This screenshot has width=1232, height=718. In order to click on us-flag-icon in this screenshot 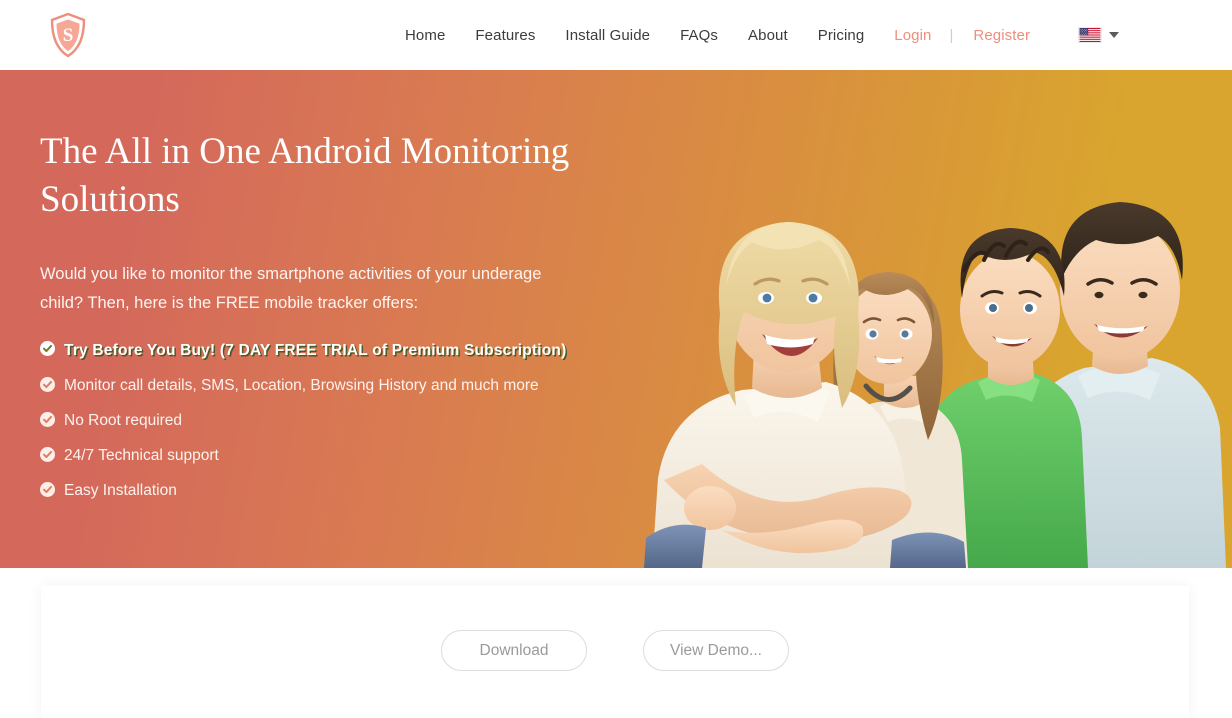, I will do `click(1090, 35)`.